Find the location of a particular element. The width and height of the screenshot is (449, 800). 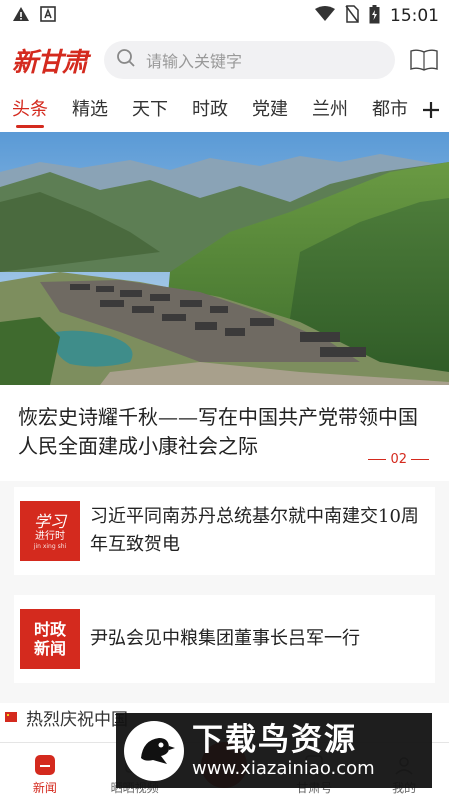

tab-party: 党建 is located at coordinates (270, 110).